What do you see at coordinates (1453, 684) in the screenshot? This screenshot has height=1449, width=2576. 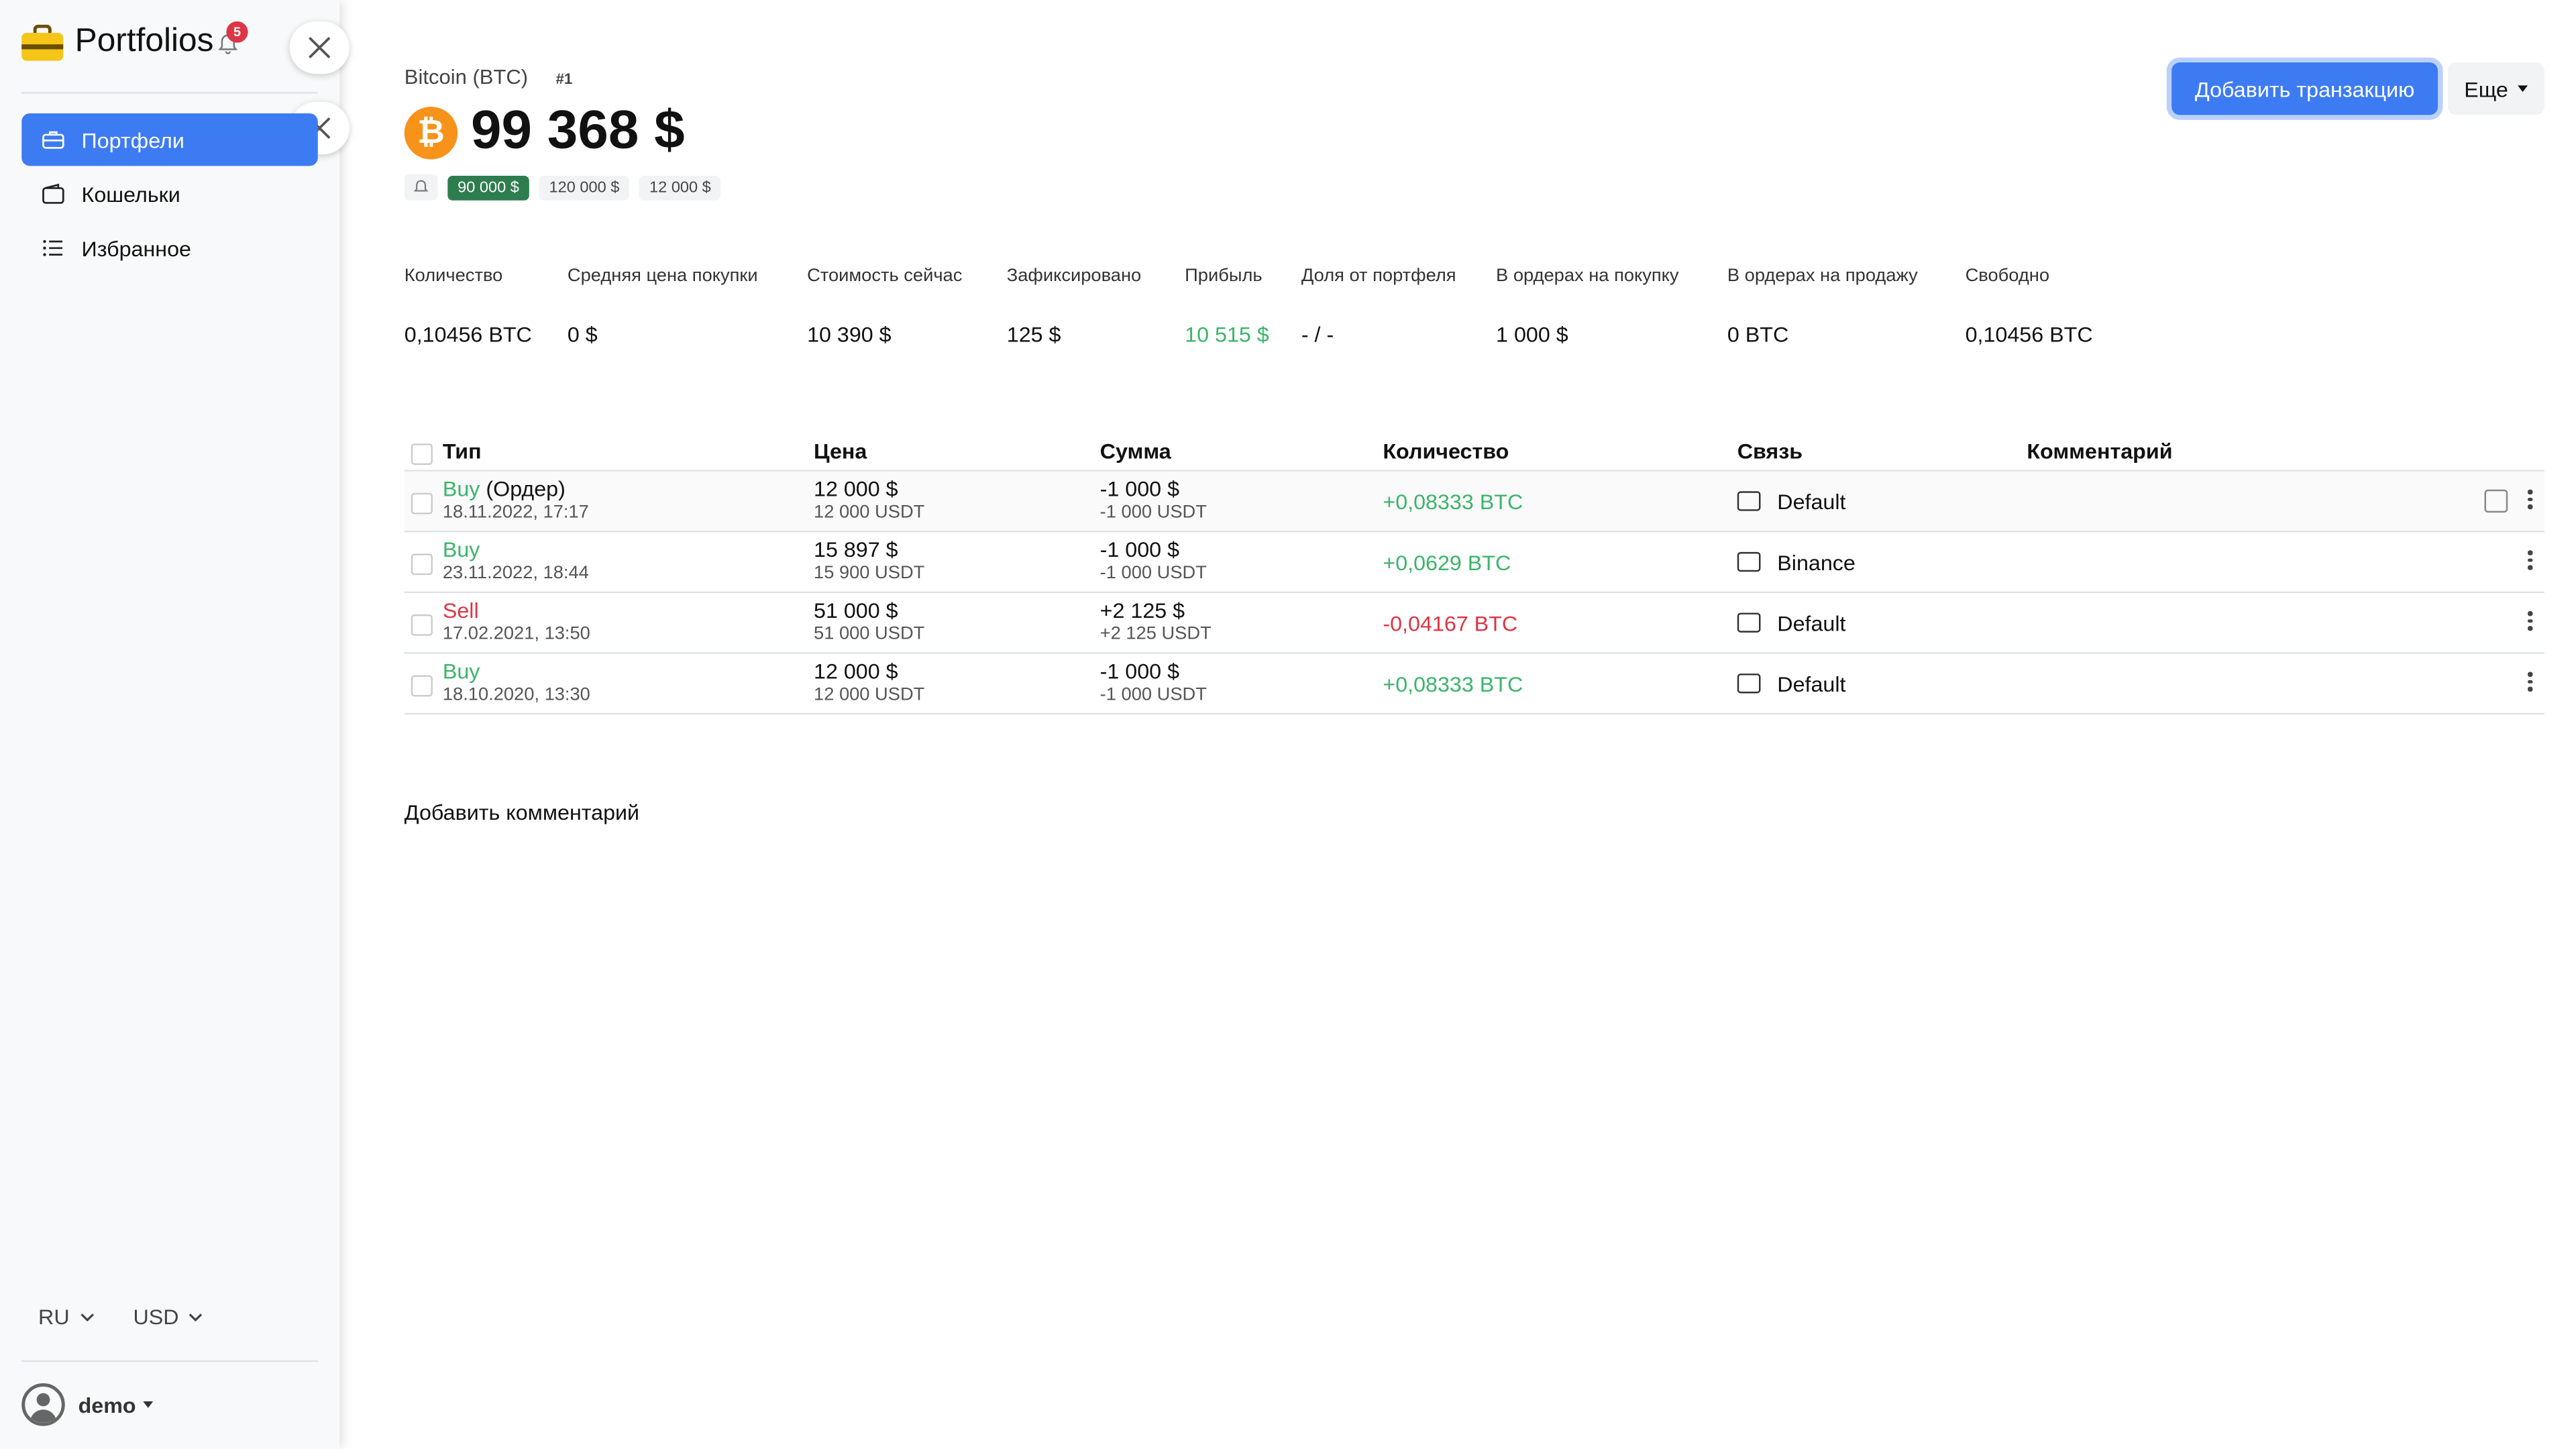 I see `cell-quantity: +0,08333 BTC` at bounding box center [1453, 684].